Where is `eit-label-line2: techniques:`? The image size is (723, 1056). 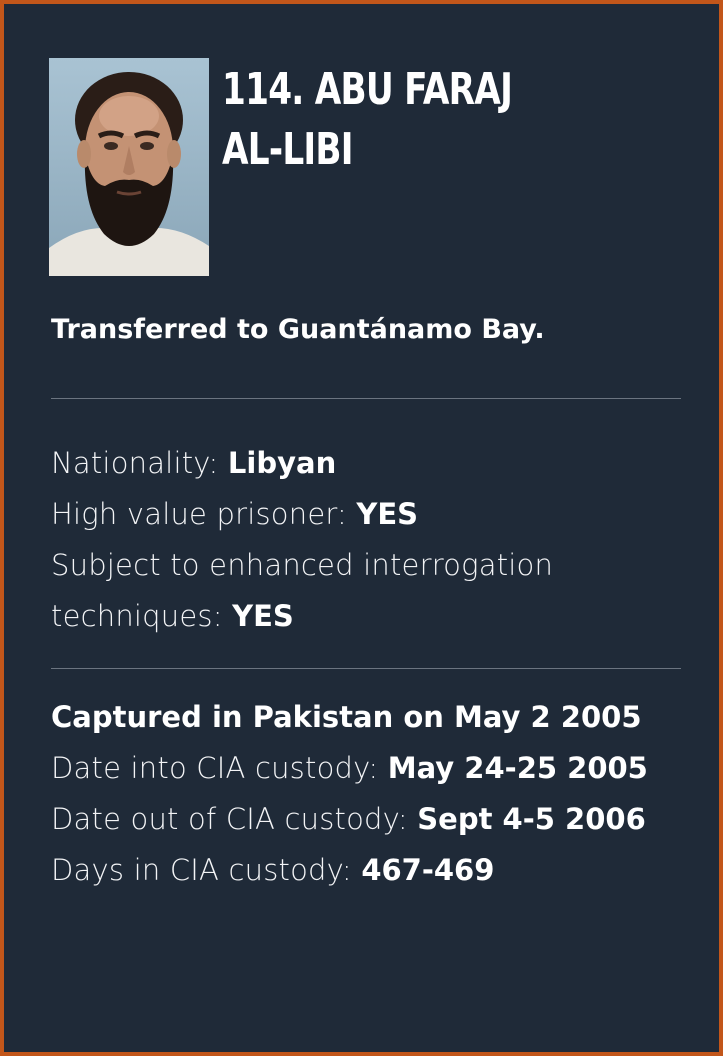
eit-label-line2: techniques: is located at coordinates (142, 616).